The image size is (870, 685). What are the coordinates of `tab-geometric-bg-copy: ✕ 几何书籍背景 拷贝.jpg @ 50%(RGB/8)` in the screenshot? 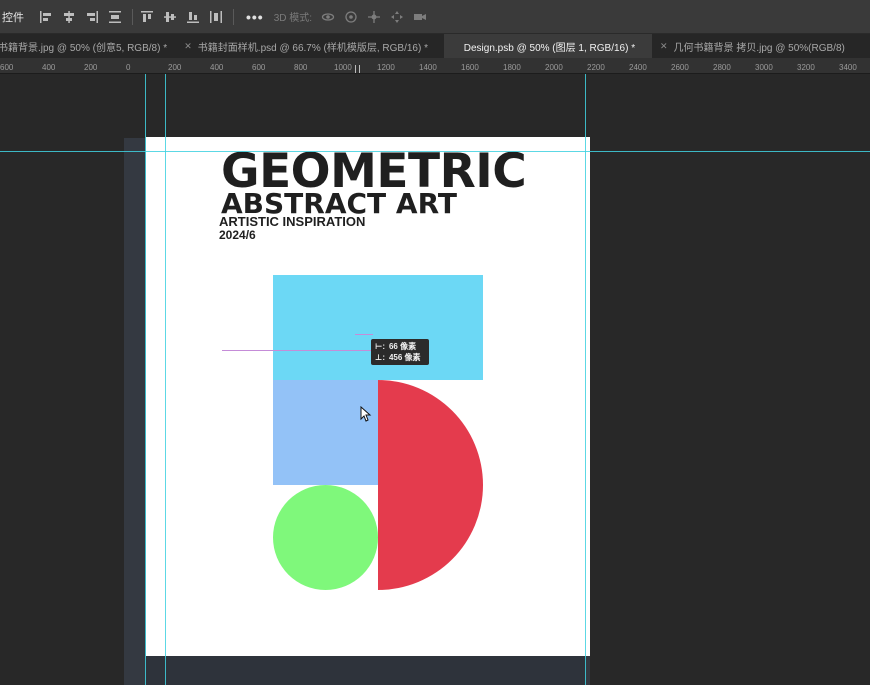 It's located at (761, 46).